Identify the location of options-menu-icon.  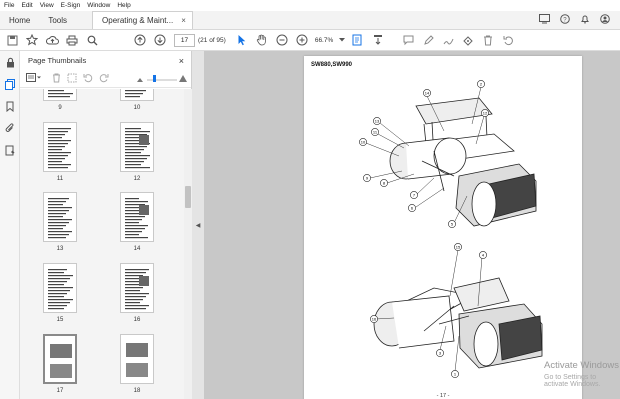
(33, 78).